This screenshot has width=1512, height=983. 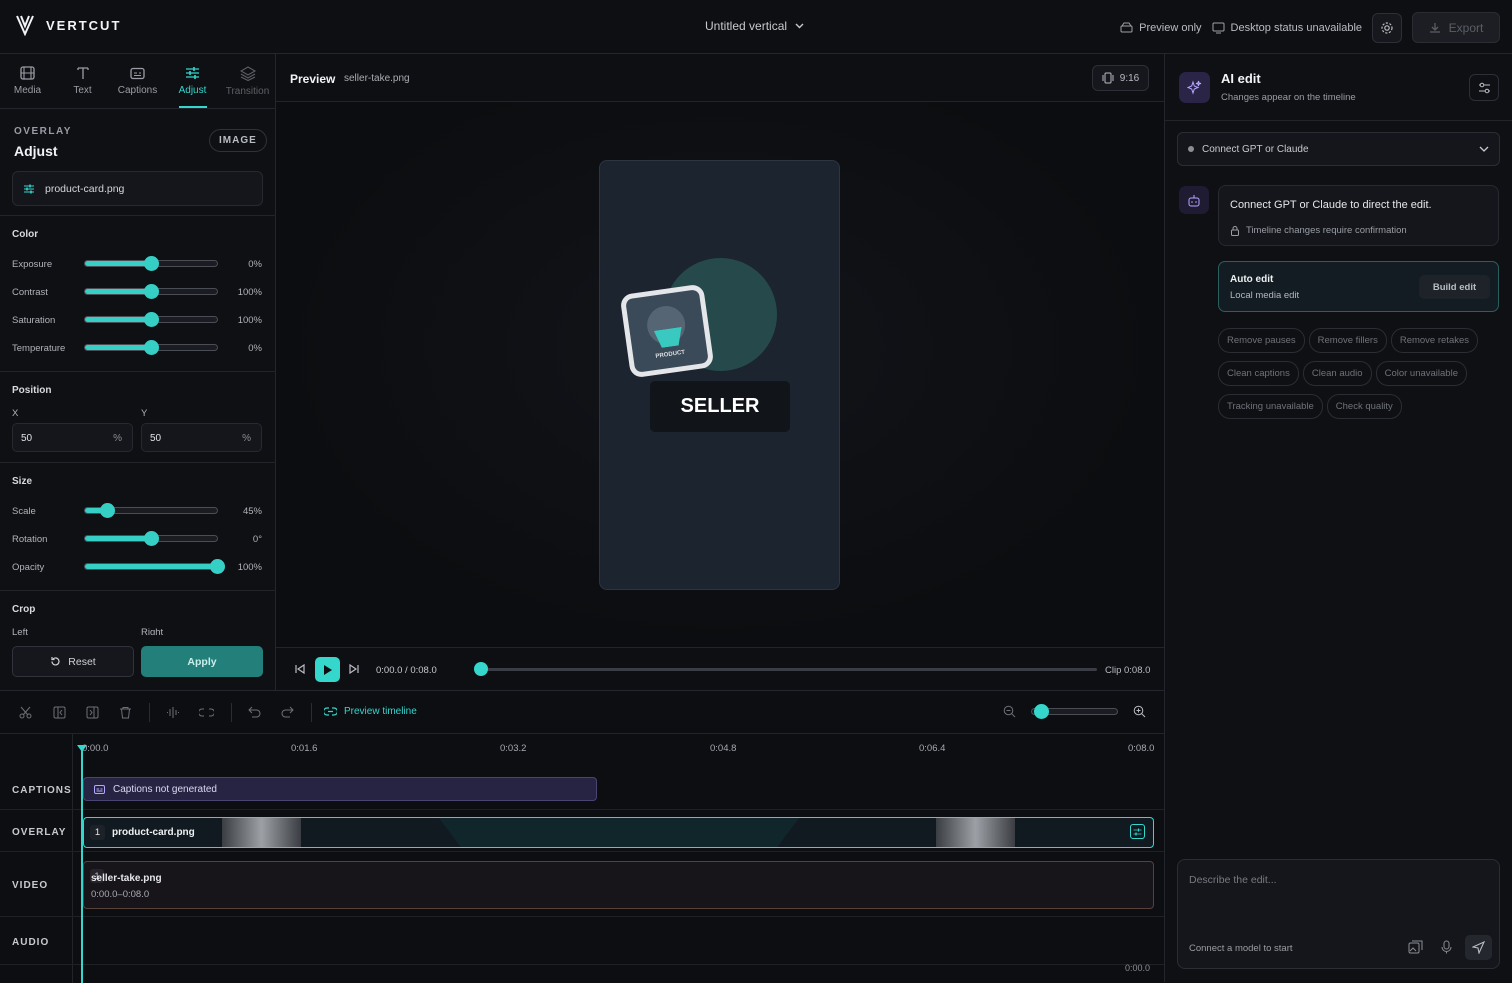 What do you see at coordinates (25, 712) in the screenshot?
I see `scissors-icon` at bounding box center [25, 712].